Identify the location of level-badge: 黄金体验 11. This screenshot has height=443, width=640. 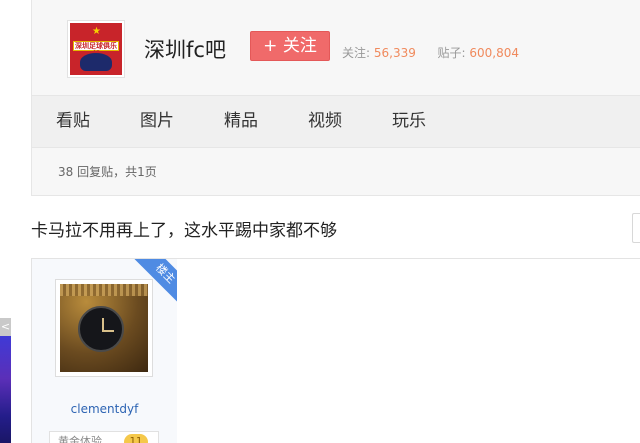
(104, 437).